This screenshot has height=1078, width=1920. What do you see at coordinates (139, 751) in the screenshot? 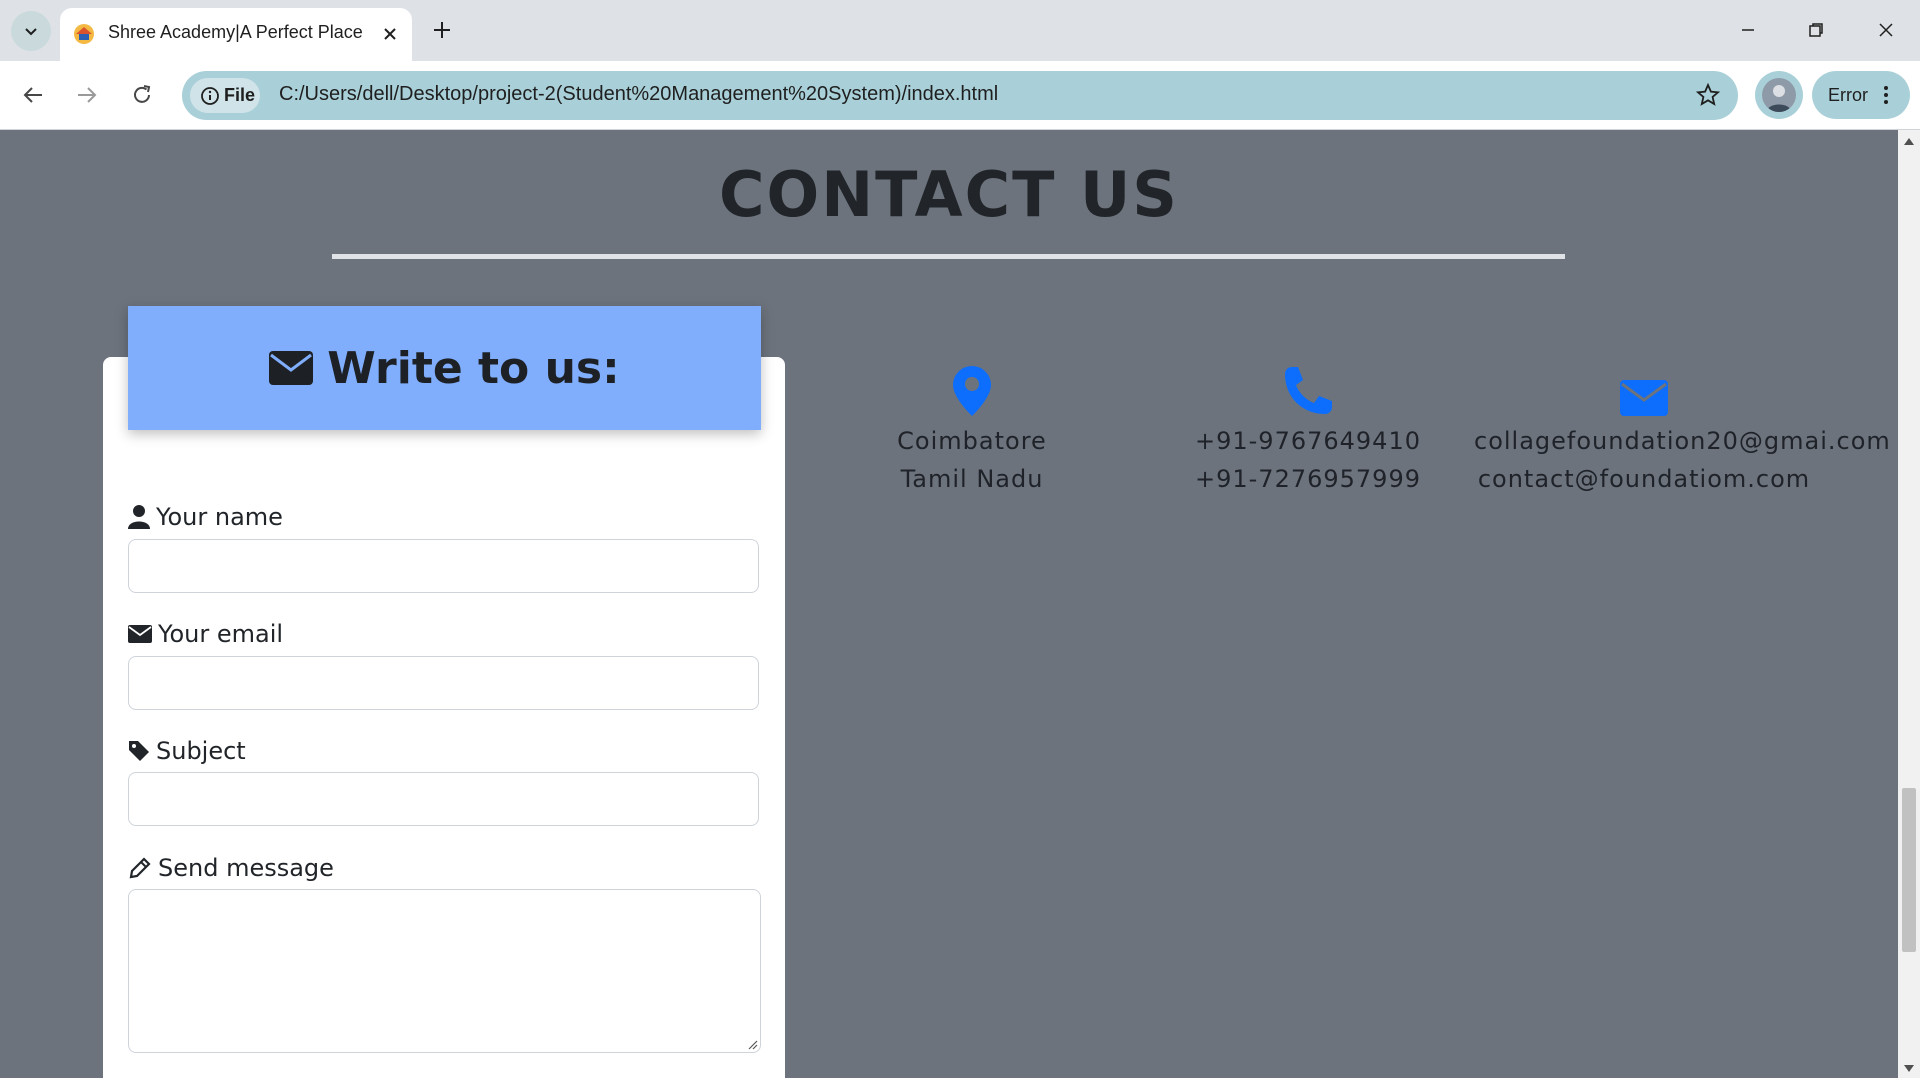
I see `tag-icon` at bounding box center [139, 751].